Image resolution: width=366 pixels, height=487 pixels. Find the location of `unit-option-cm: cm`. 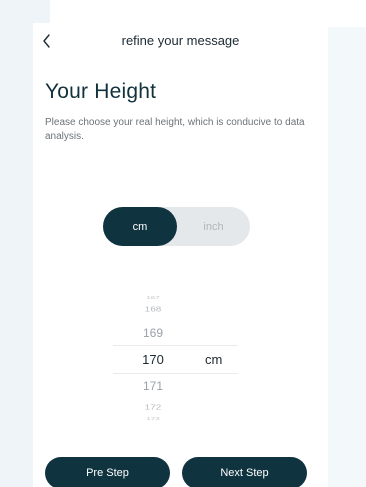

unit-option-cm: cm is located at coordinates (140, 226).